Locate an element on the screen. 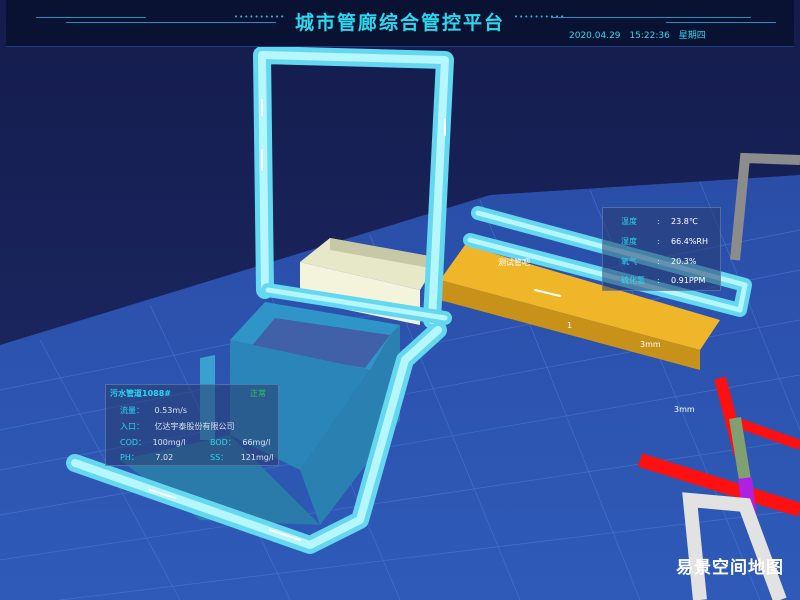 This screenshot has height=600, width=800. humidity-value: 66.4%RH is located at coordinates (689, 241).